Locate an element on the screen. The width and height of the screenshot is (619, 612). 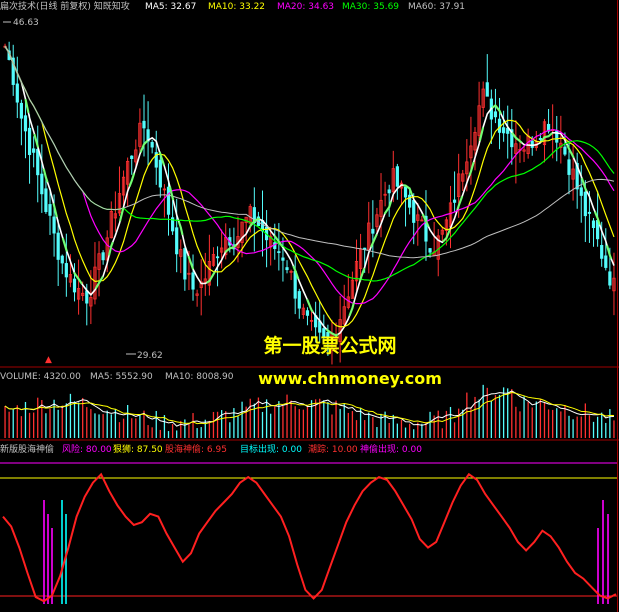
ind-risk: 风险: 80.00 is located at coordinates (87, 449).